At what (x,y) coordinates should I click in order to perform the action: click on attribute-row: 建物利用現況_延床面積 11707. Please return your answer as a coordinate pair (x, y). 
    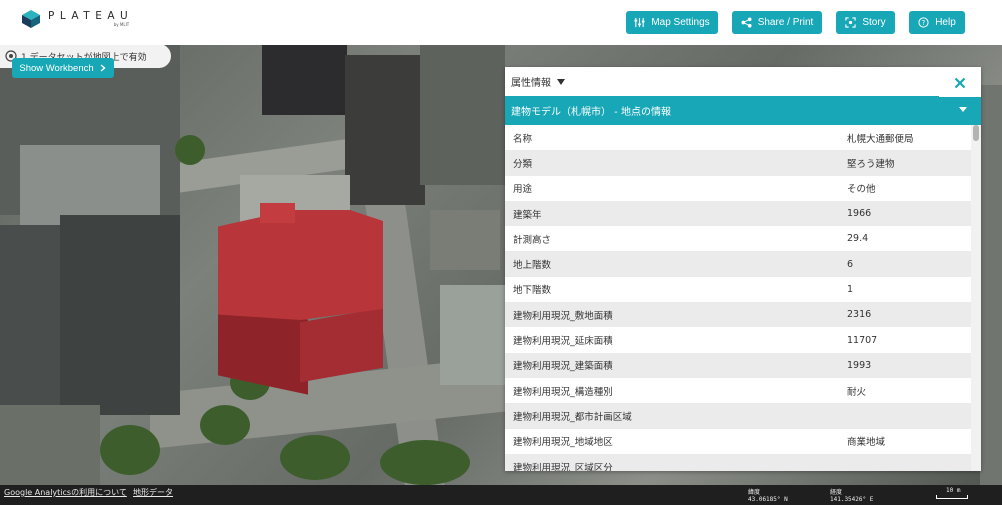
    Looking at the image, I should click on (738, 339).